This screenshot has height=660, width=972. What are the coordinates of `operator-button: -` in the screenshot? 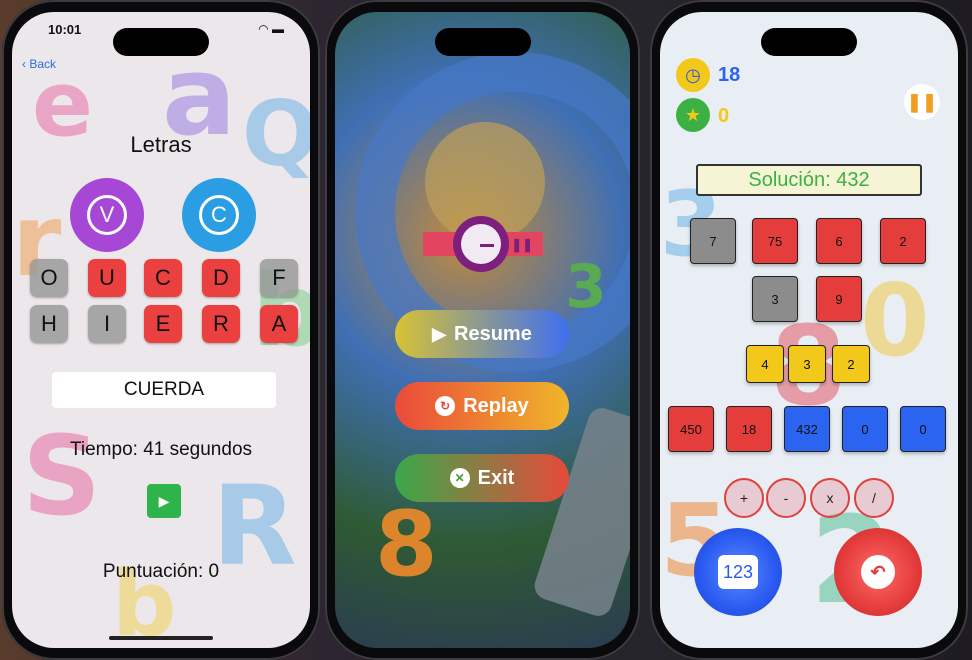 It's located at (786, 498).